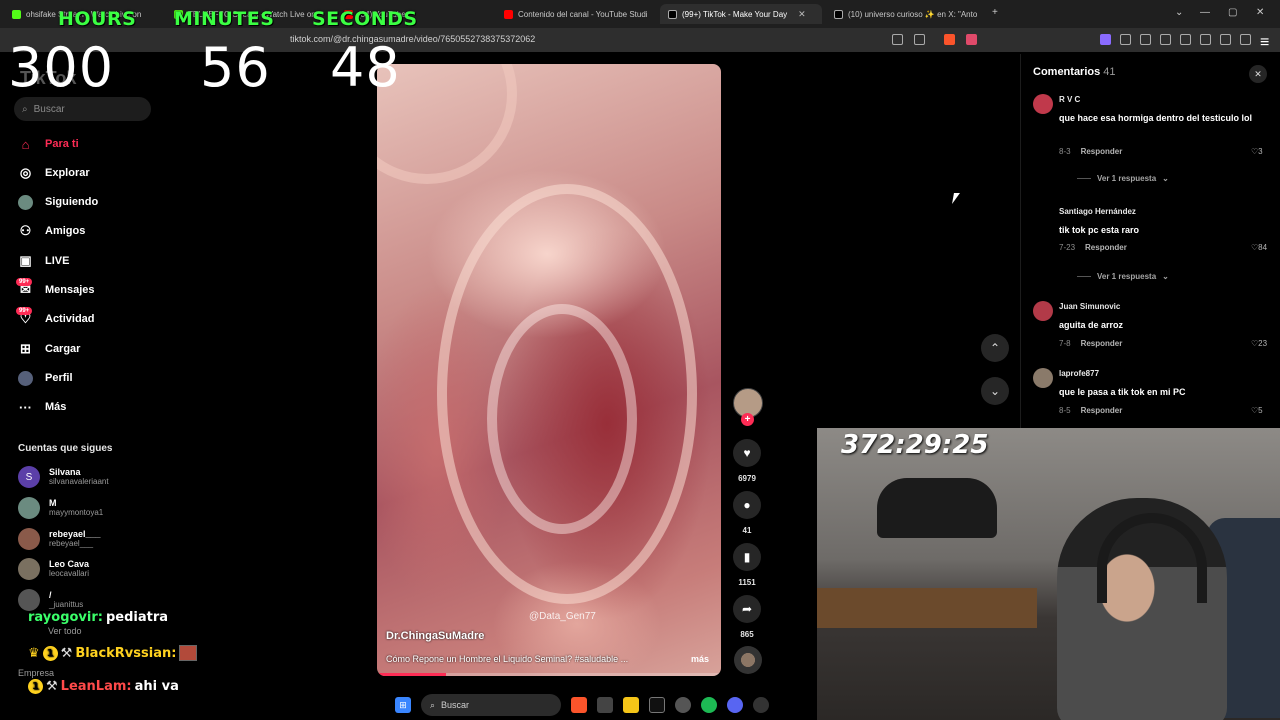  I want to click on capcut-icon, so click(657, 705).